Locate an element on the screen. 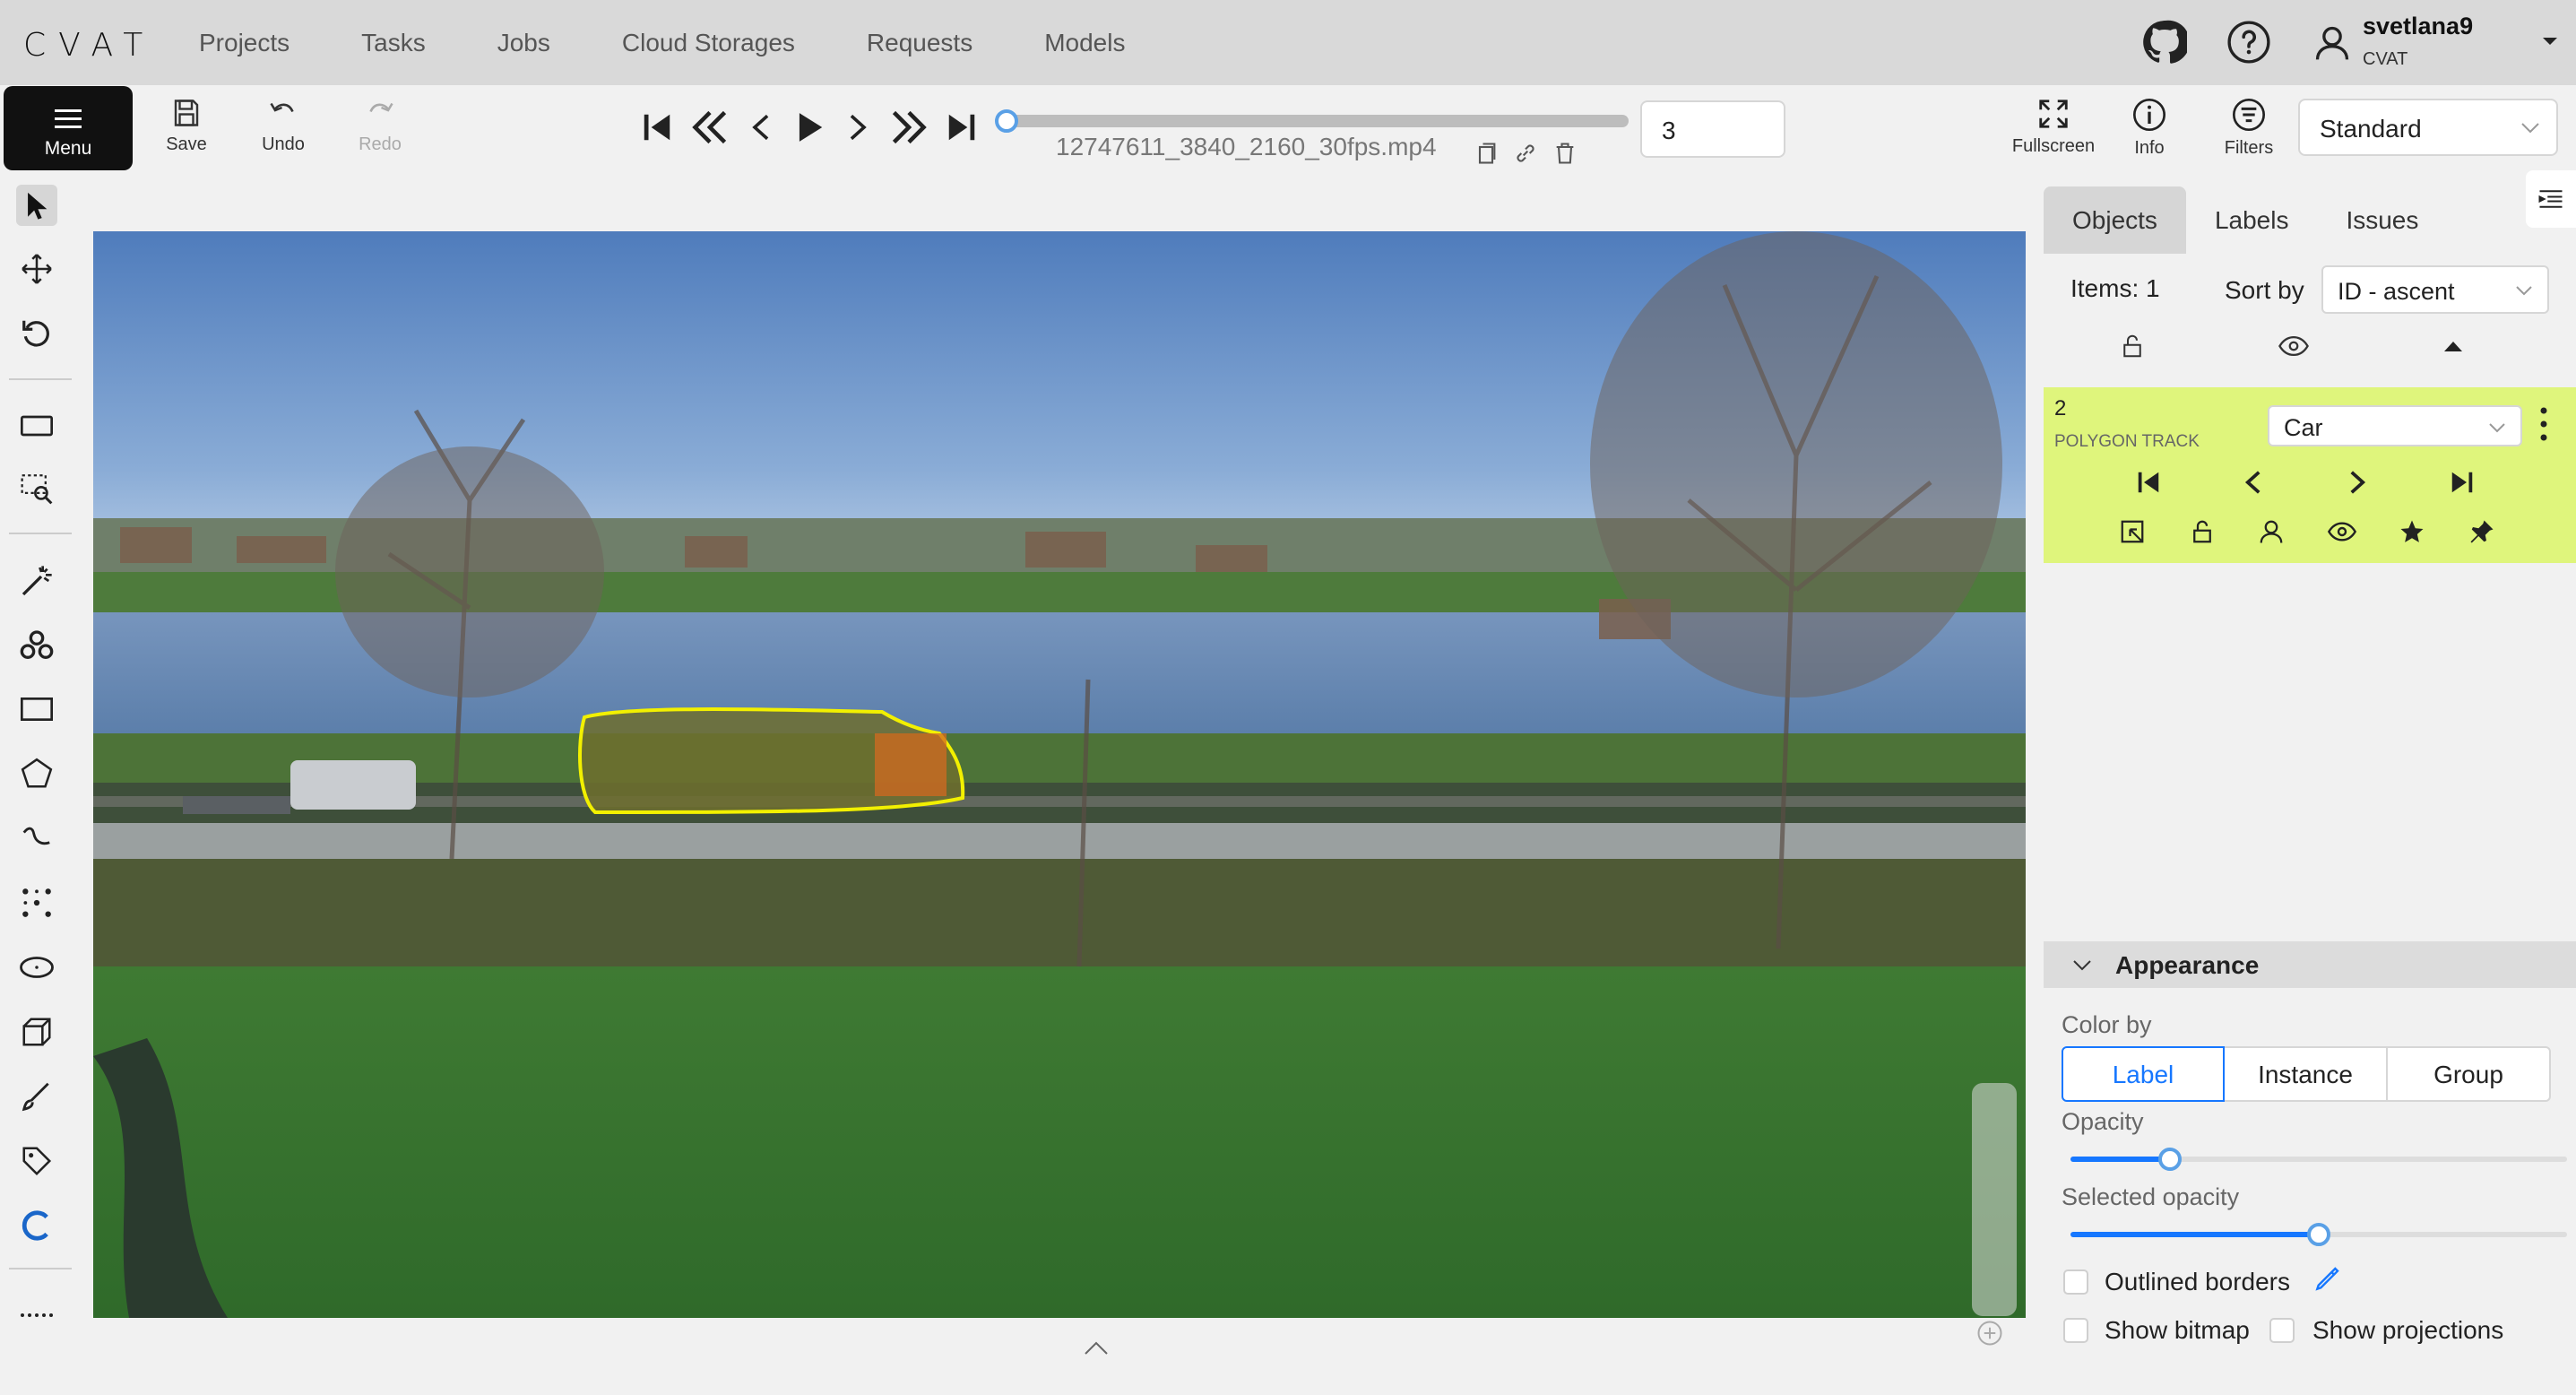 This screenshot has height=1395, width=2576. nav-projects: Projects is located at coordinates (244, 43).